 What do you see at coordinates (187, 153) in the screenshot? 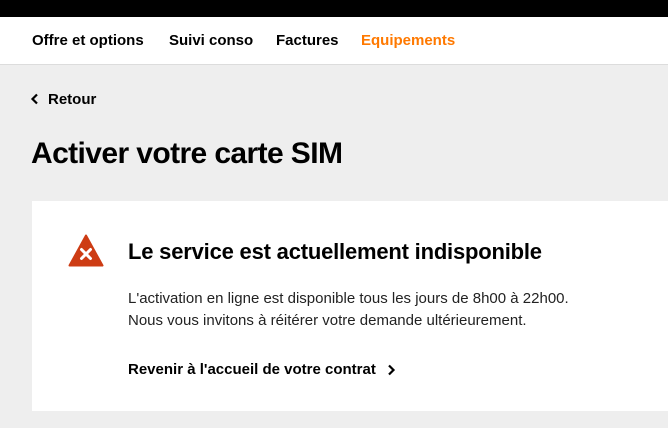
I see `page-title: Activer votre carte SIM` at bounding box center [187, 153].